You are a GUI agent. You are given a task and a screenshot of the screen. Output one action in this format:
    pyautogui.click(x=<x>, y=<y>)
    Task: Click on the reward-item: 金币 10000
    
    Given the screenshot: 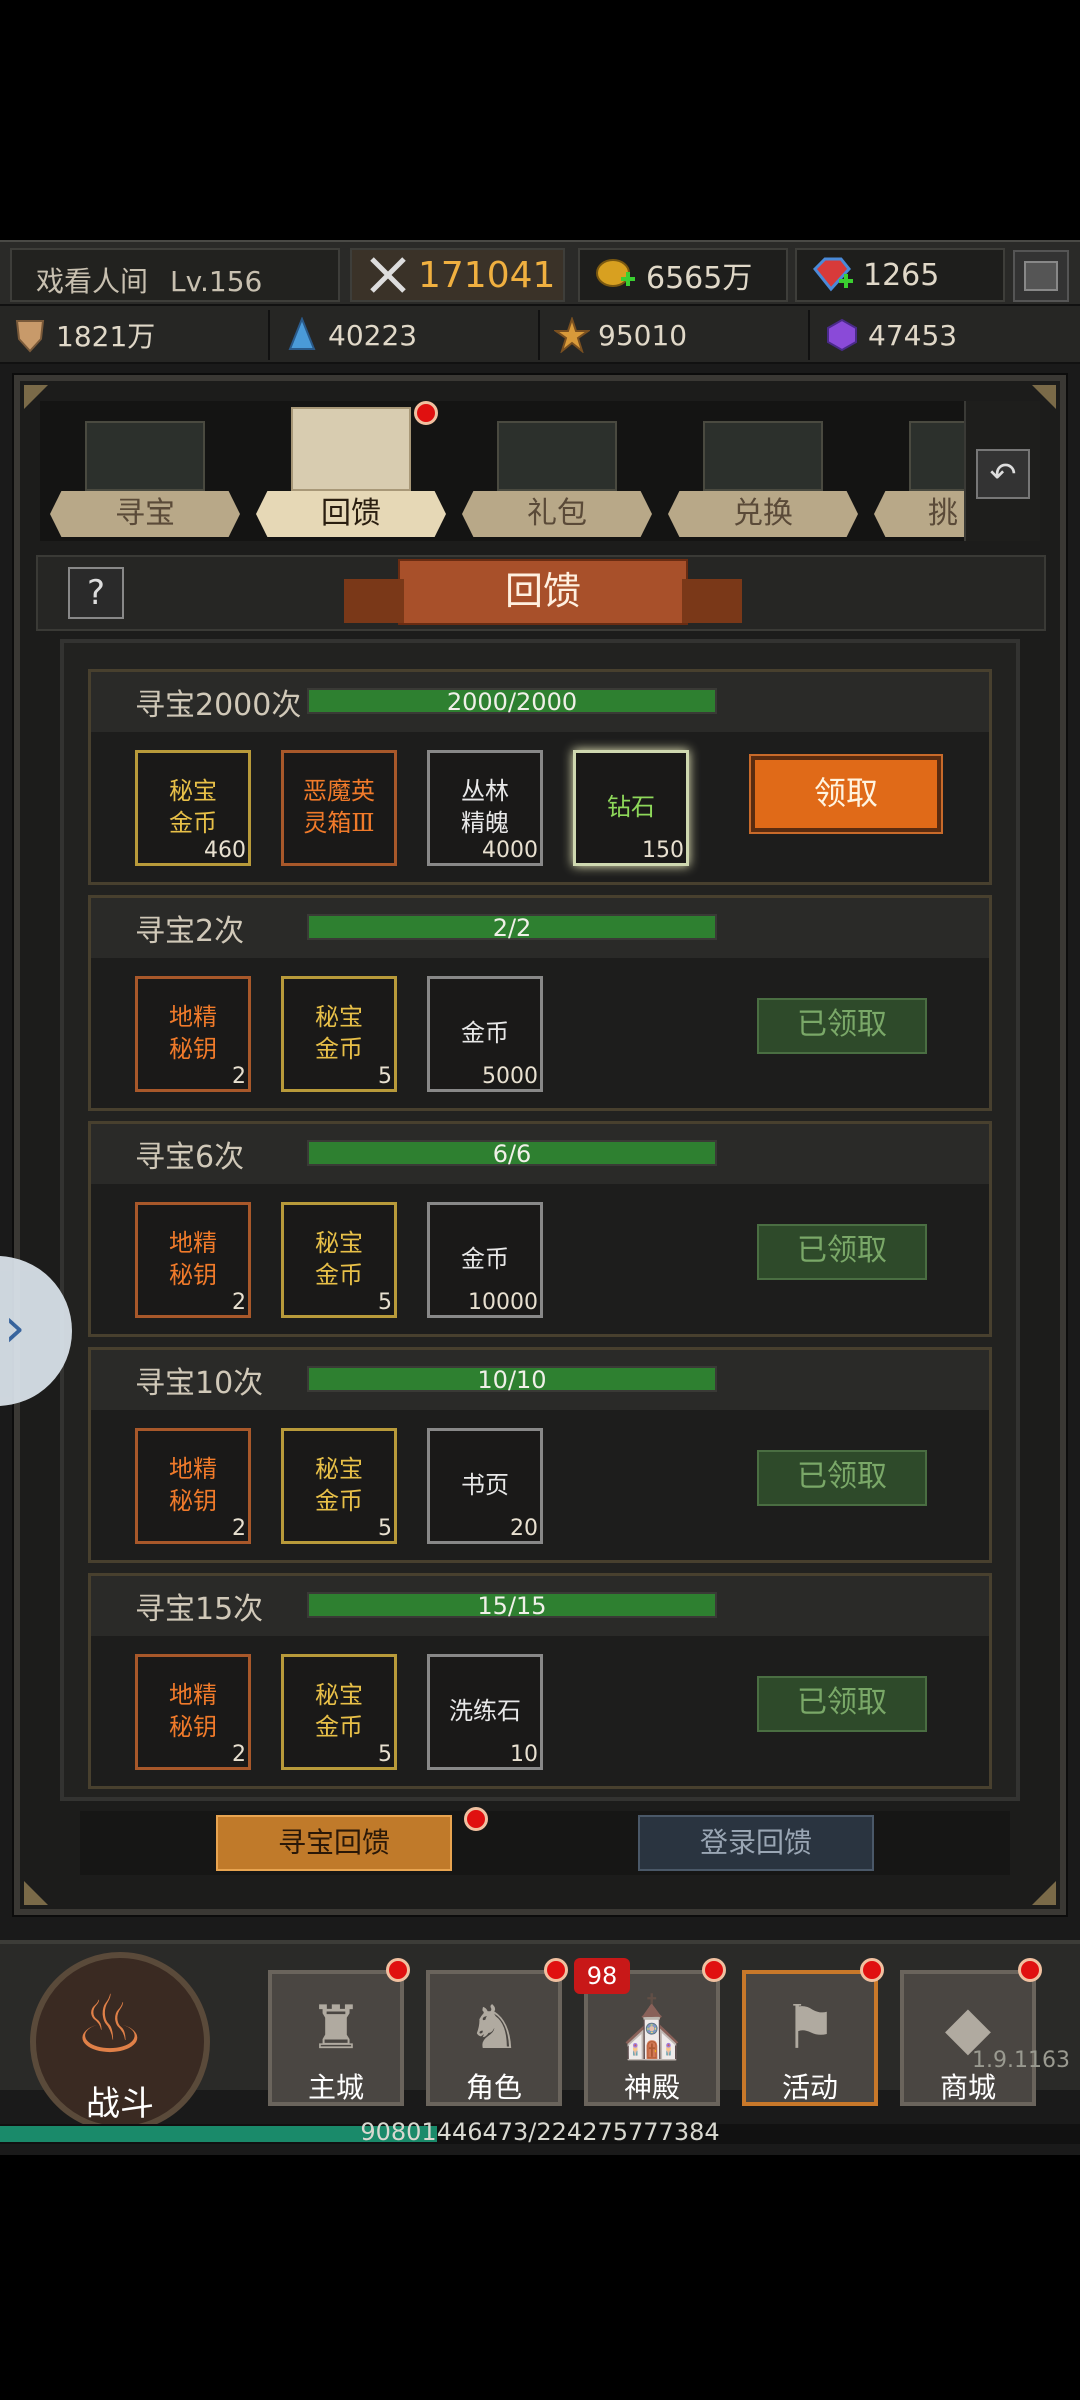 What is the action you would take?
    pyautogui.click(x=485, y=1260)
    